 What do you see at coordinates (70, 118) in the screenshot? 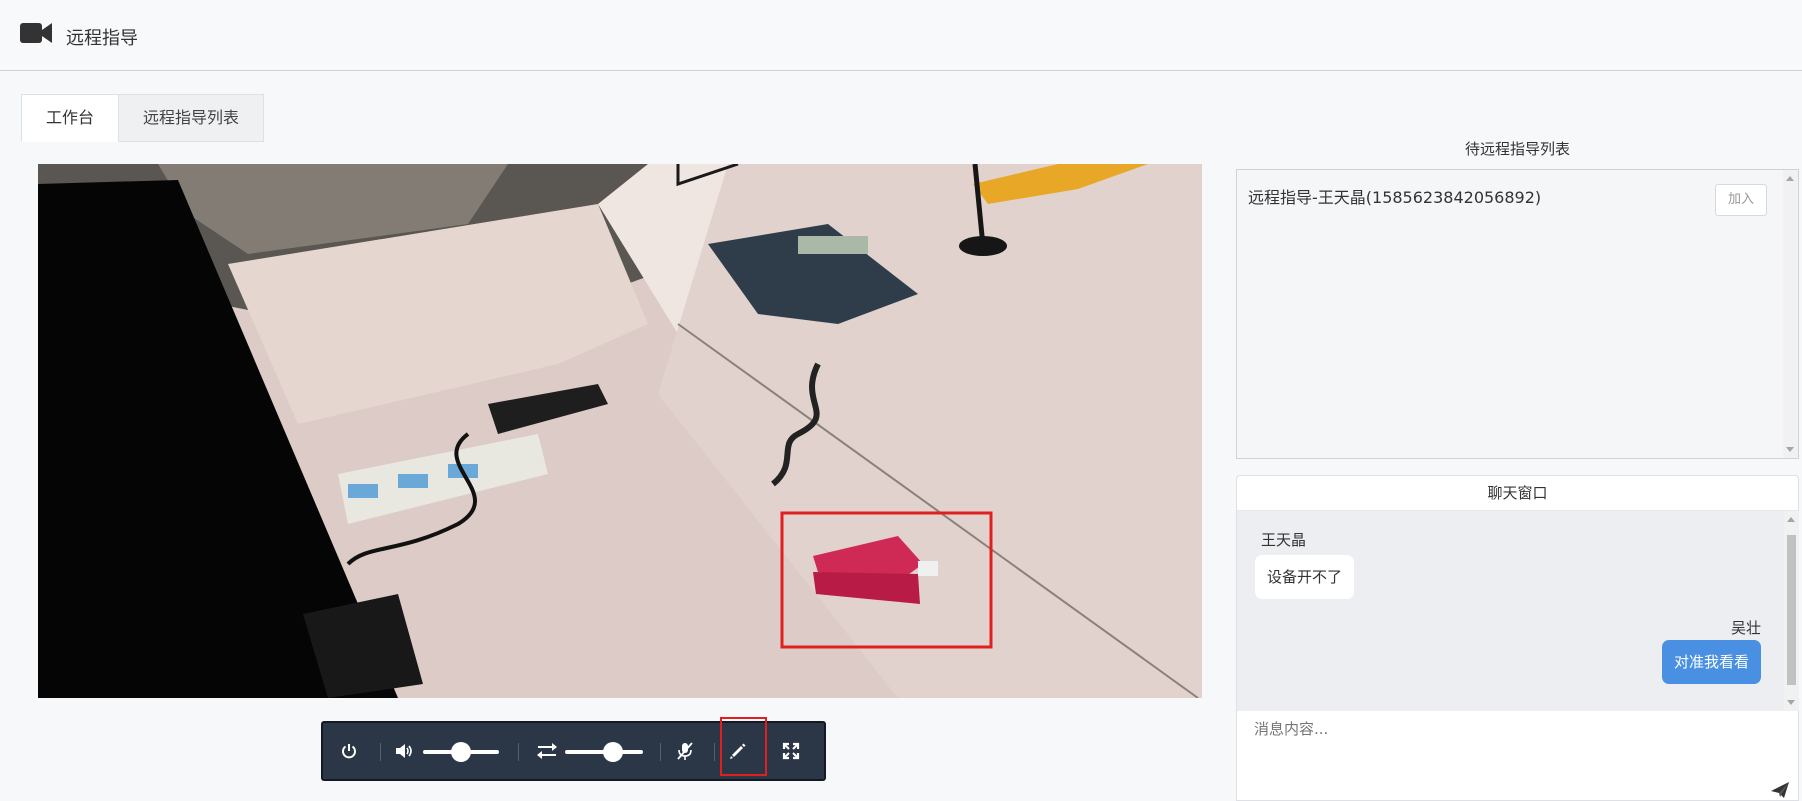
I see `tab-workbench: 工作台` at bounding box center [70, 118].